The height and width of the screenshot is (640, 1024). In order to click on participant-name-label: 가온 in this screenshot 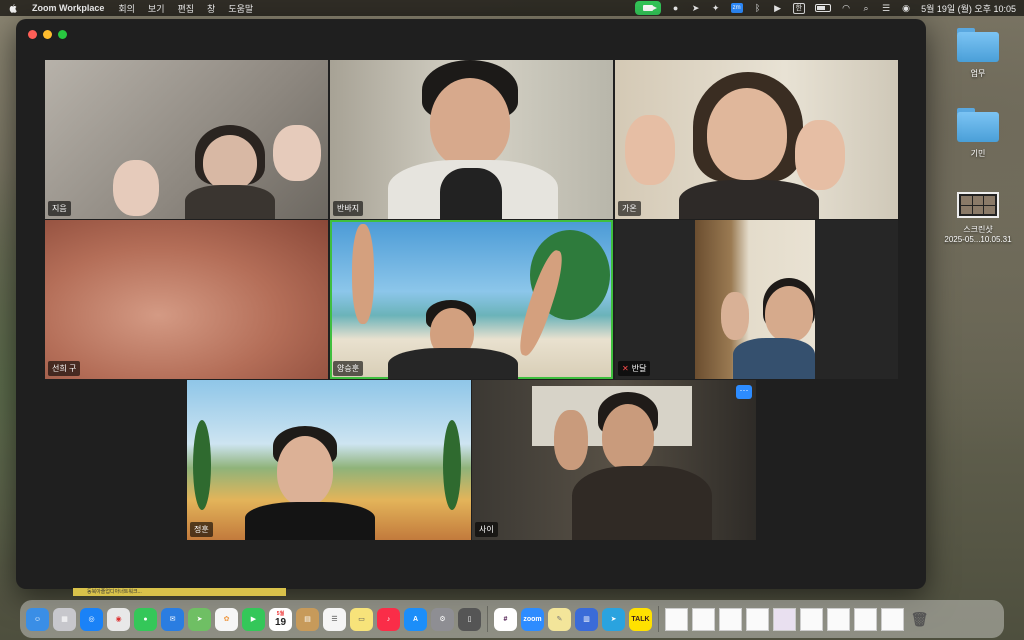, I will do `click(629, 208)`.